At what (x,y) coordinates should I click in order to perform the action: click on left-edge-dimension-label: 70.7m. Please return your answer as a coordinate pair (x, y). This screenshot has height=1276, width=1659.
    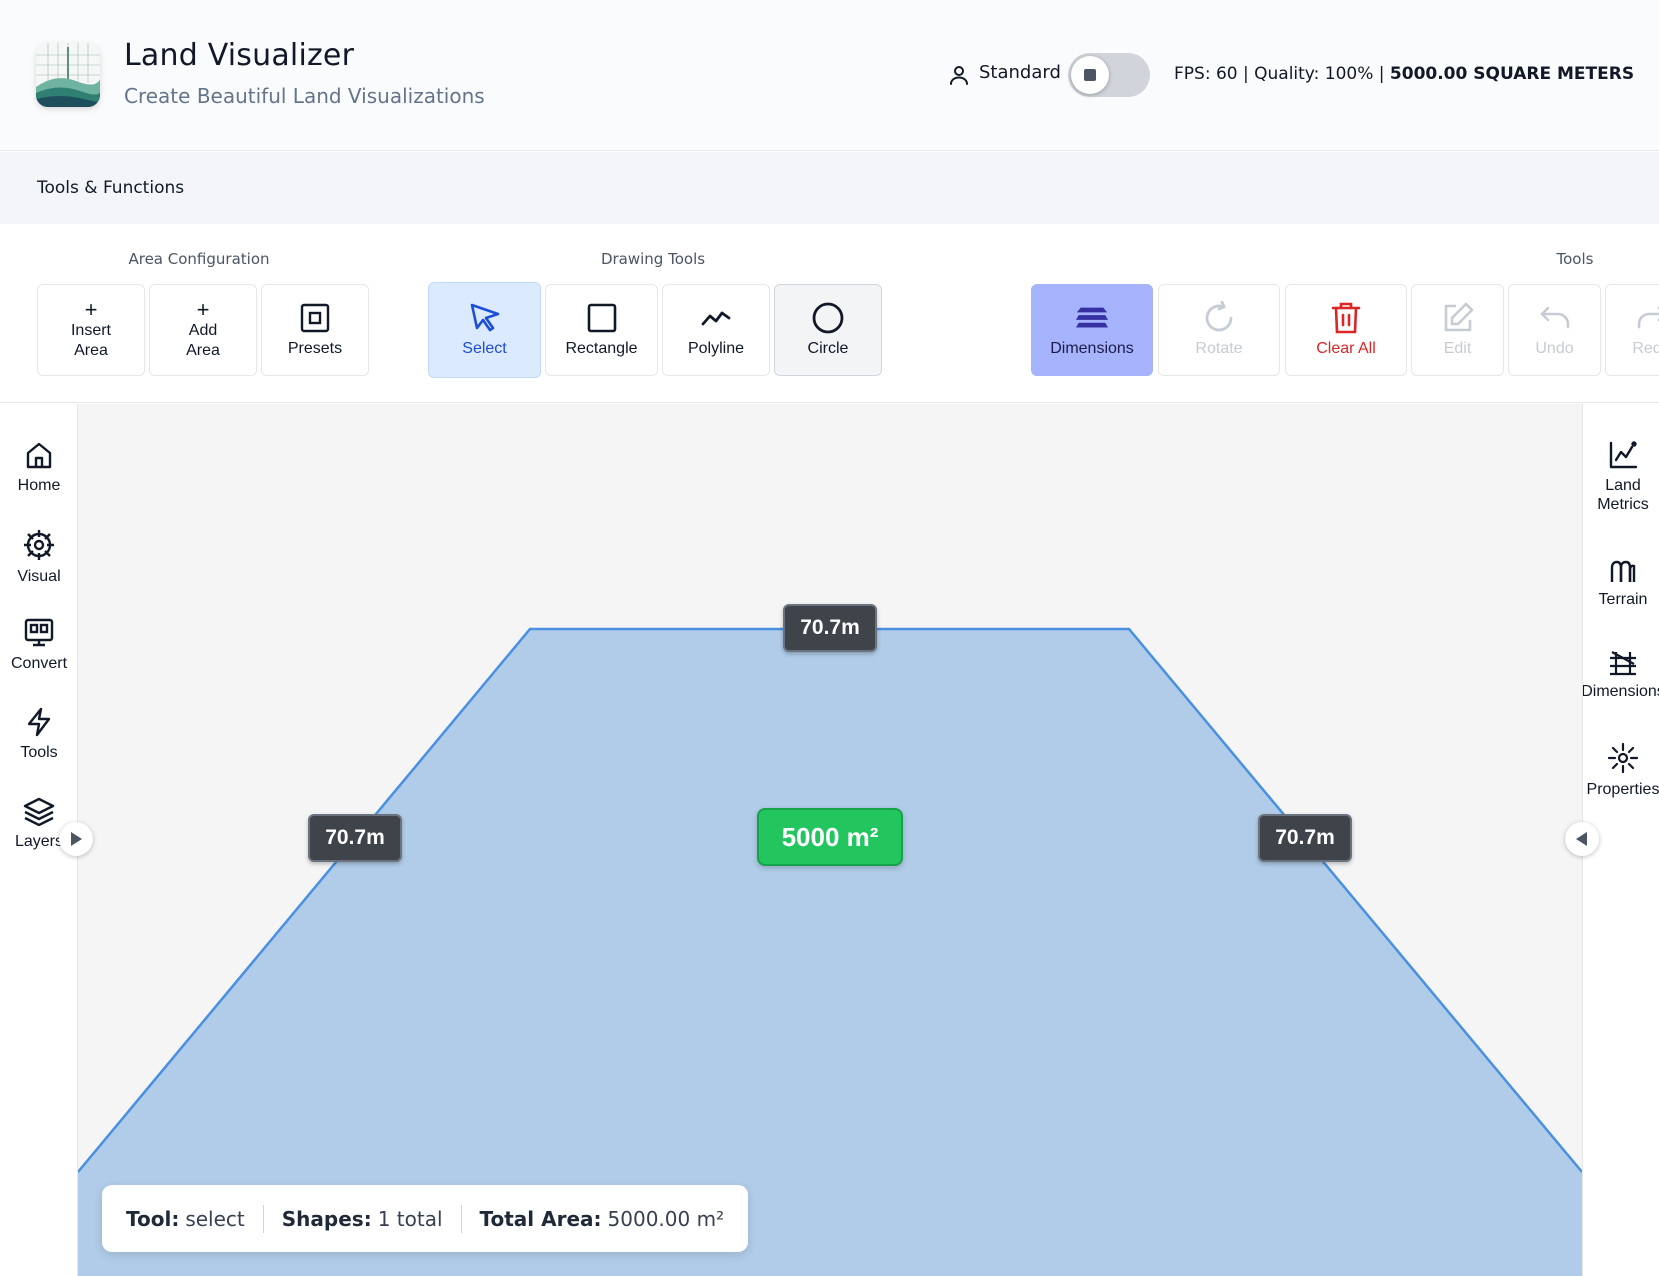
    Looking at the image, I should click on (355, 838).